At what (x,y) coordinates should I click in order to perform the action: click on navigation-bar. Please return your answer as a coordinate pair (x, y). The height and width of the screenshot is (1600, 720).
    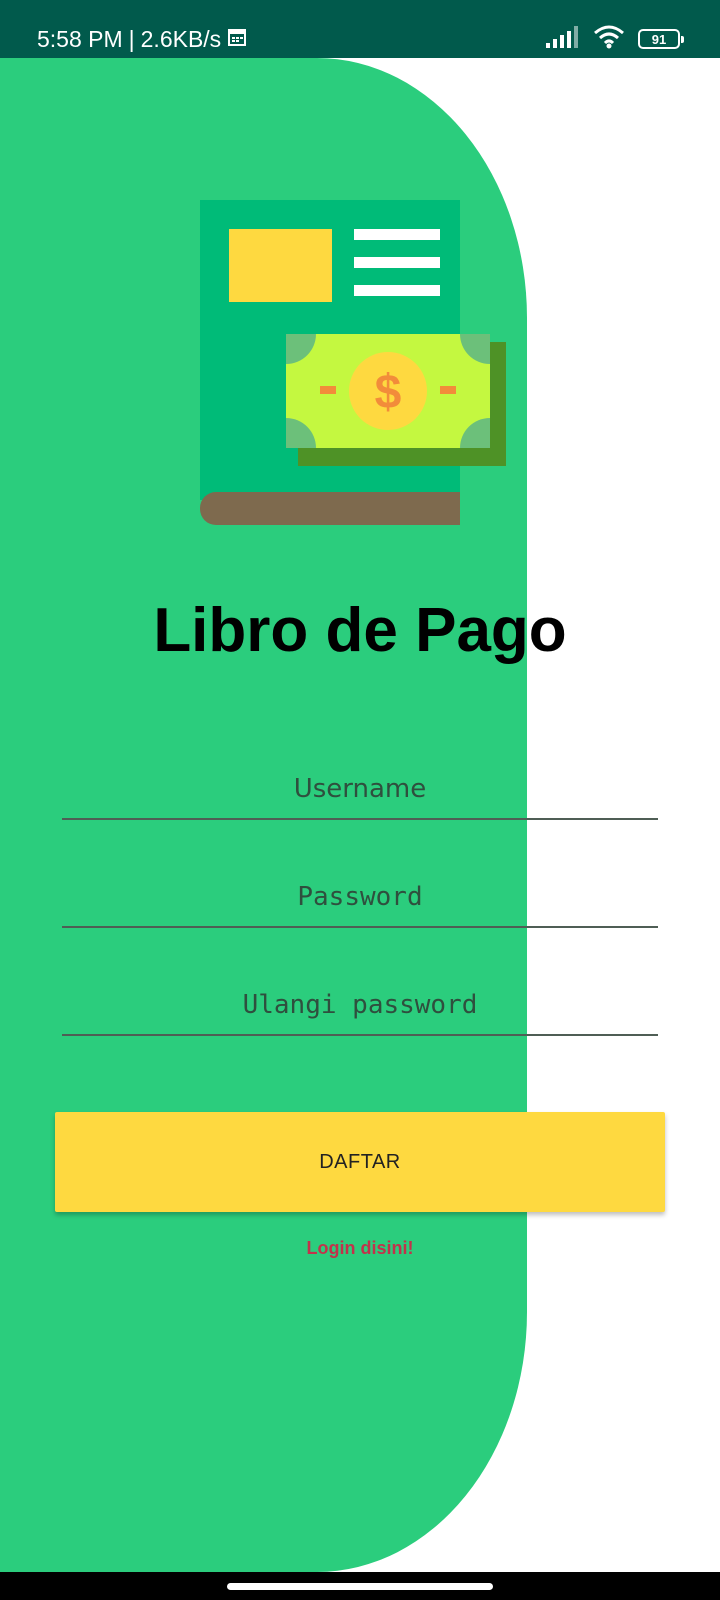
    Looking at the image, I should click on (360, 1586).